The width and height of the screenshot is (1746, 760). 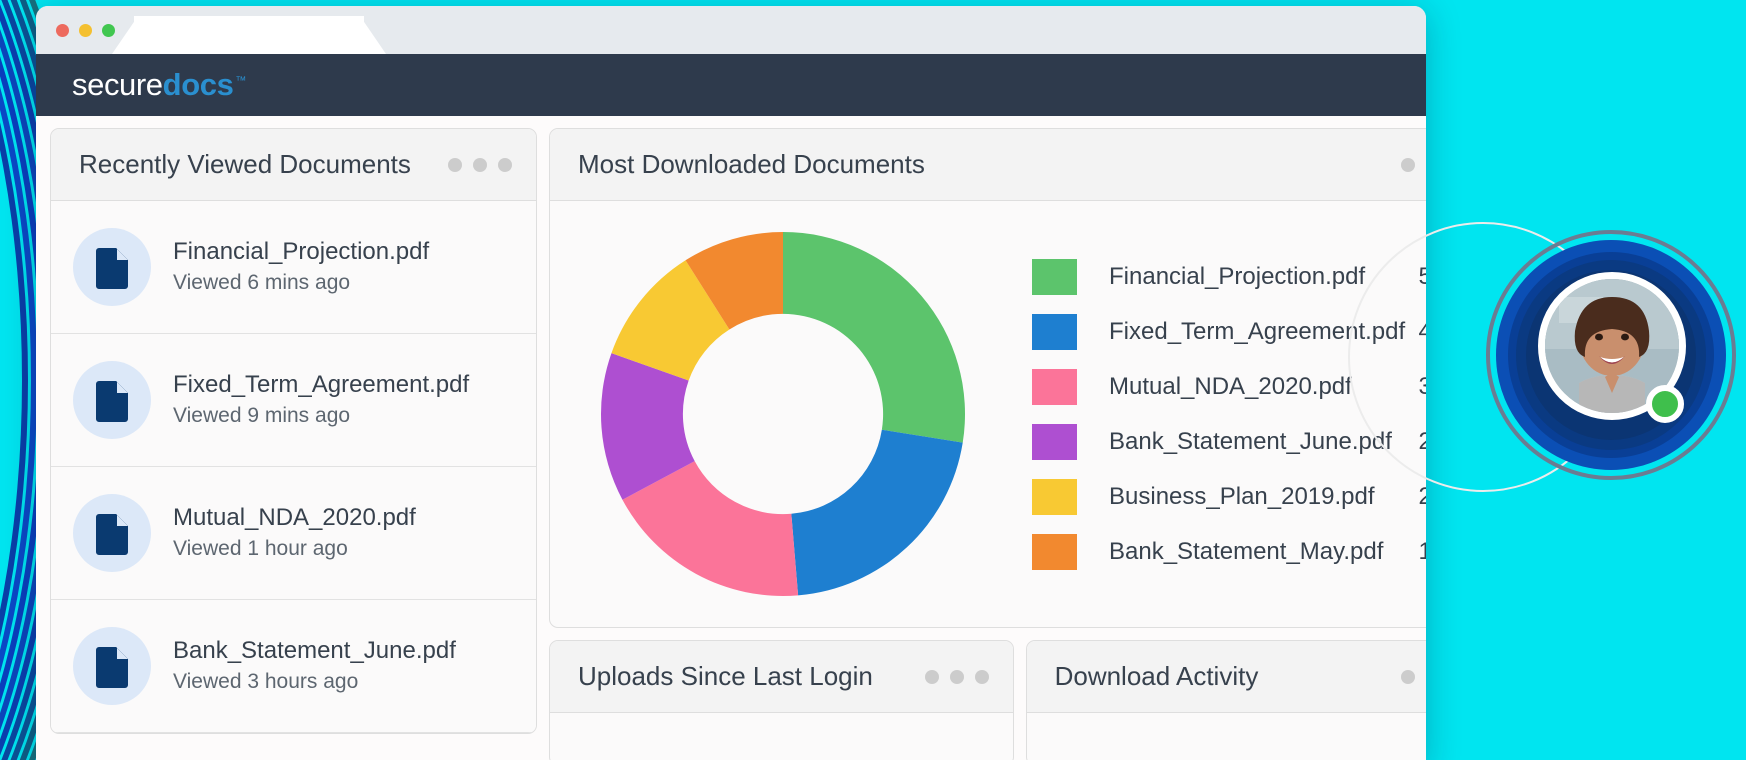 I want to click on logo-text-docs: docs, so click(x=198, y=84).